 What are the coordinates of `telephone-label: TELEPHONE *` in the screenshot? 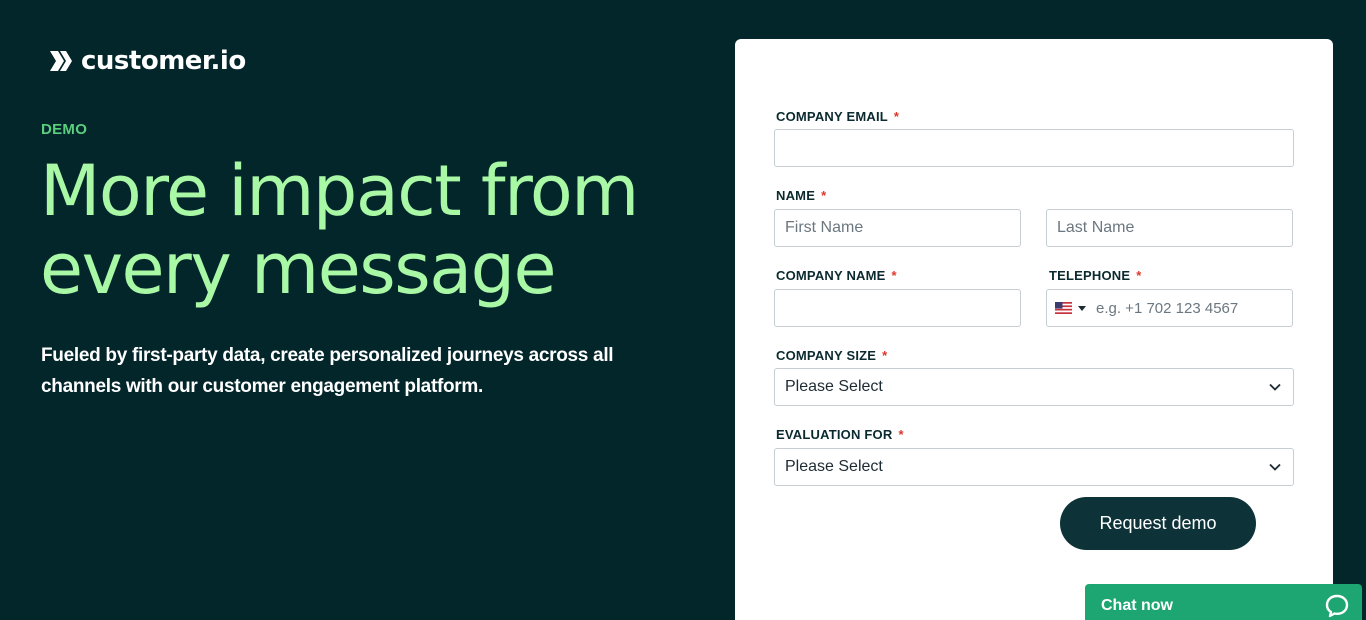 It's located at (1095, 275).